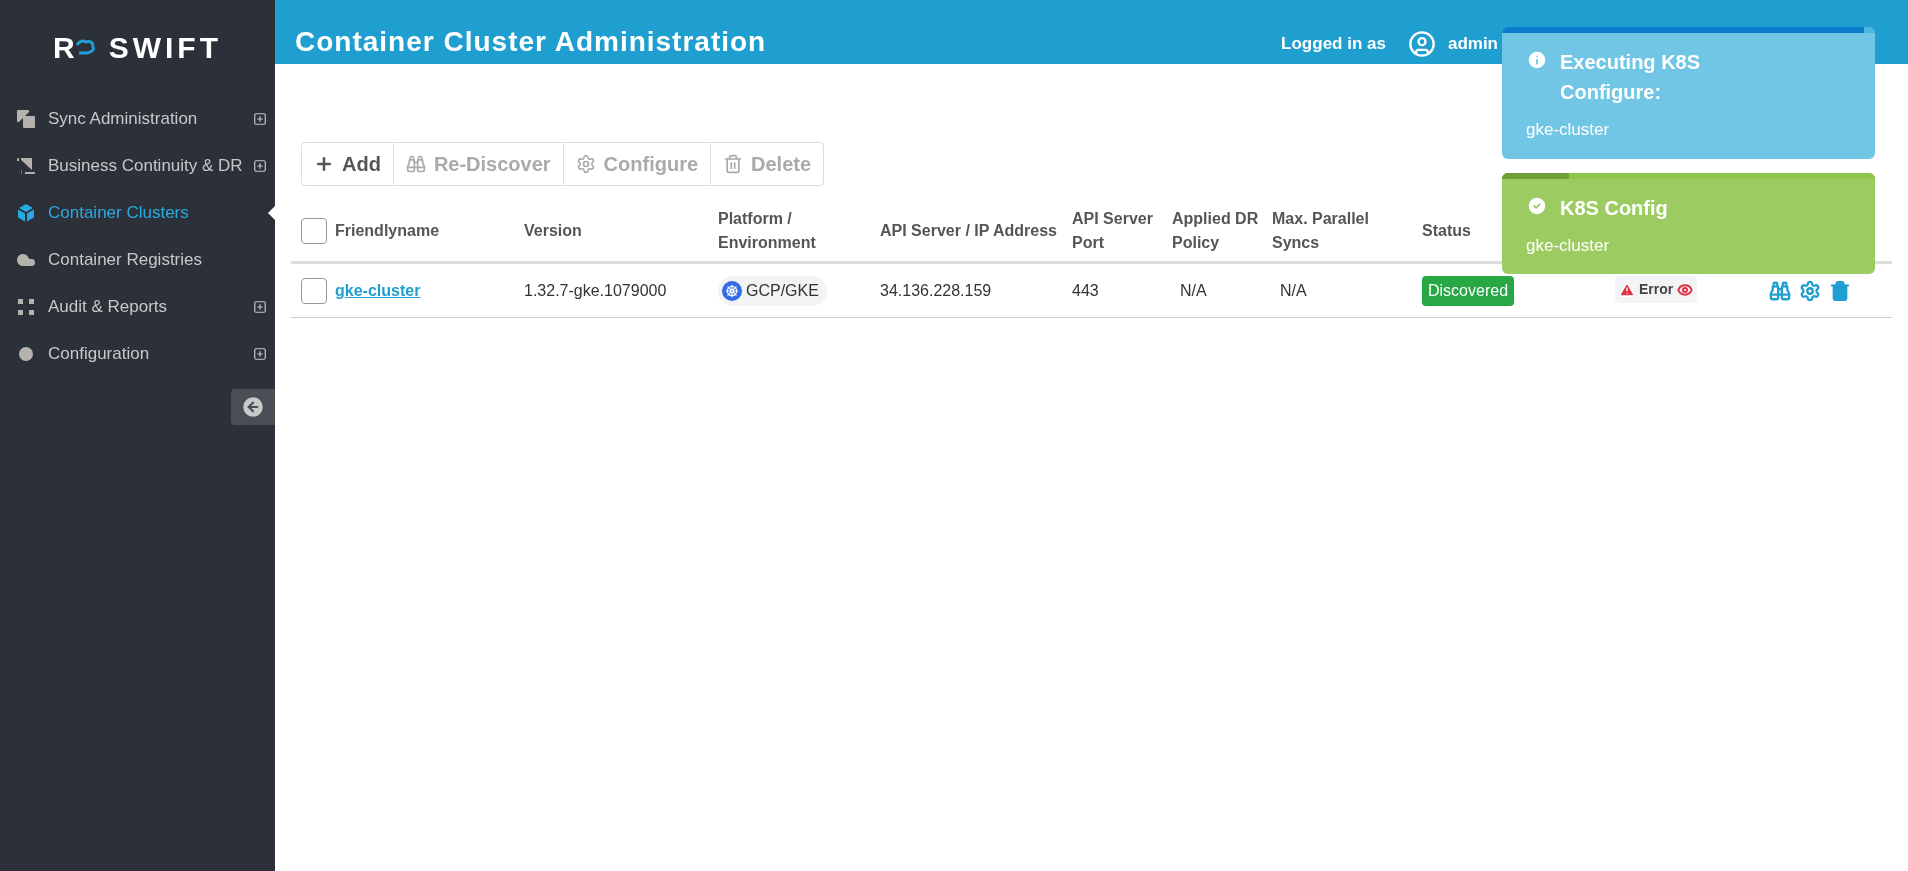  Describe the element at coordinates (1085, 290) in the screenshot. I see `port-cell: 443` at that location.